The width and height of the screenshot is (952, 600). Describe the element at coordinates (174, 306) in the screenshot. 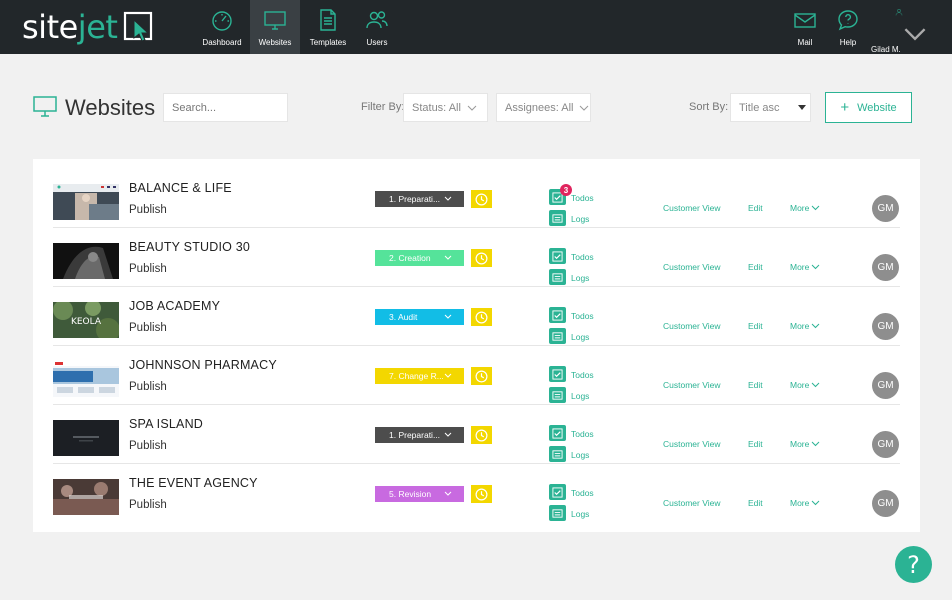

I see `website-name: JOB ACADEMY` at that location.